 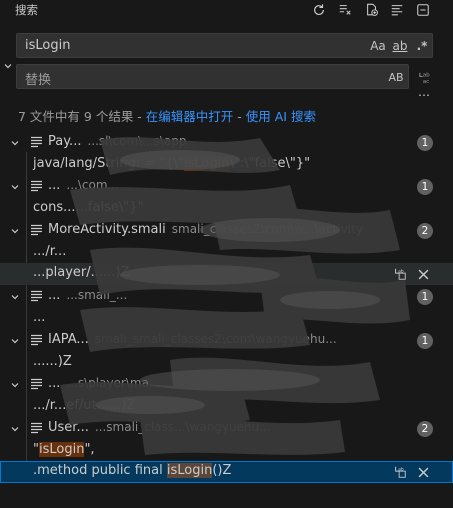 What do you see at coordinates (226, 451) in the screenshot?
I see `match-row: "isLogin",` at bounding box center [226, 451].